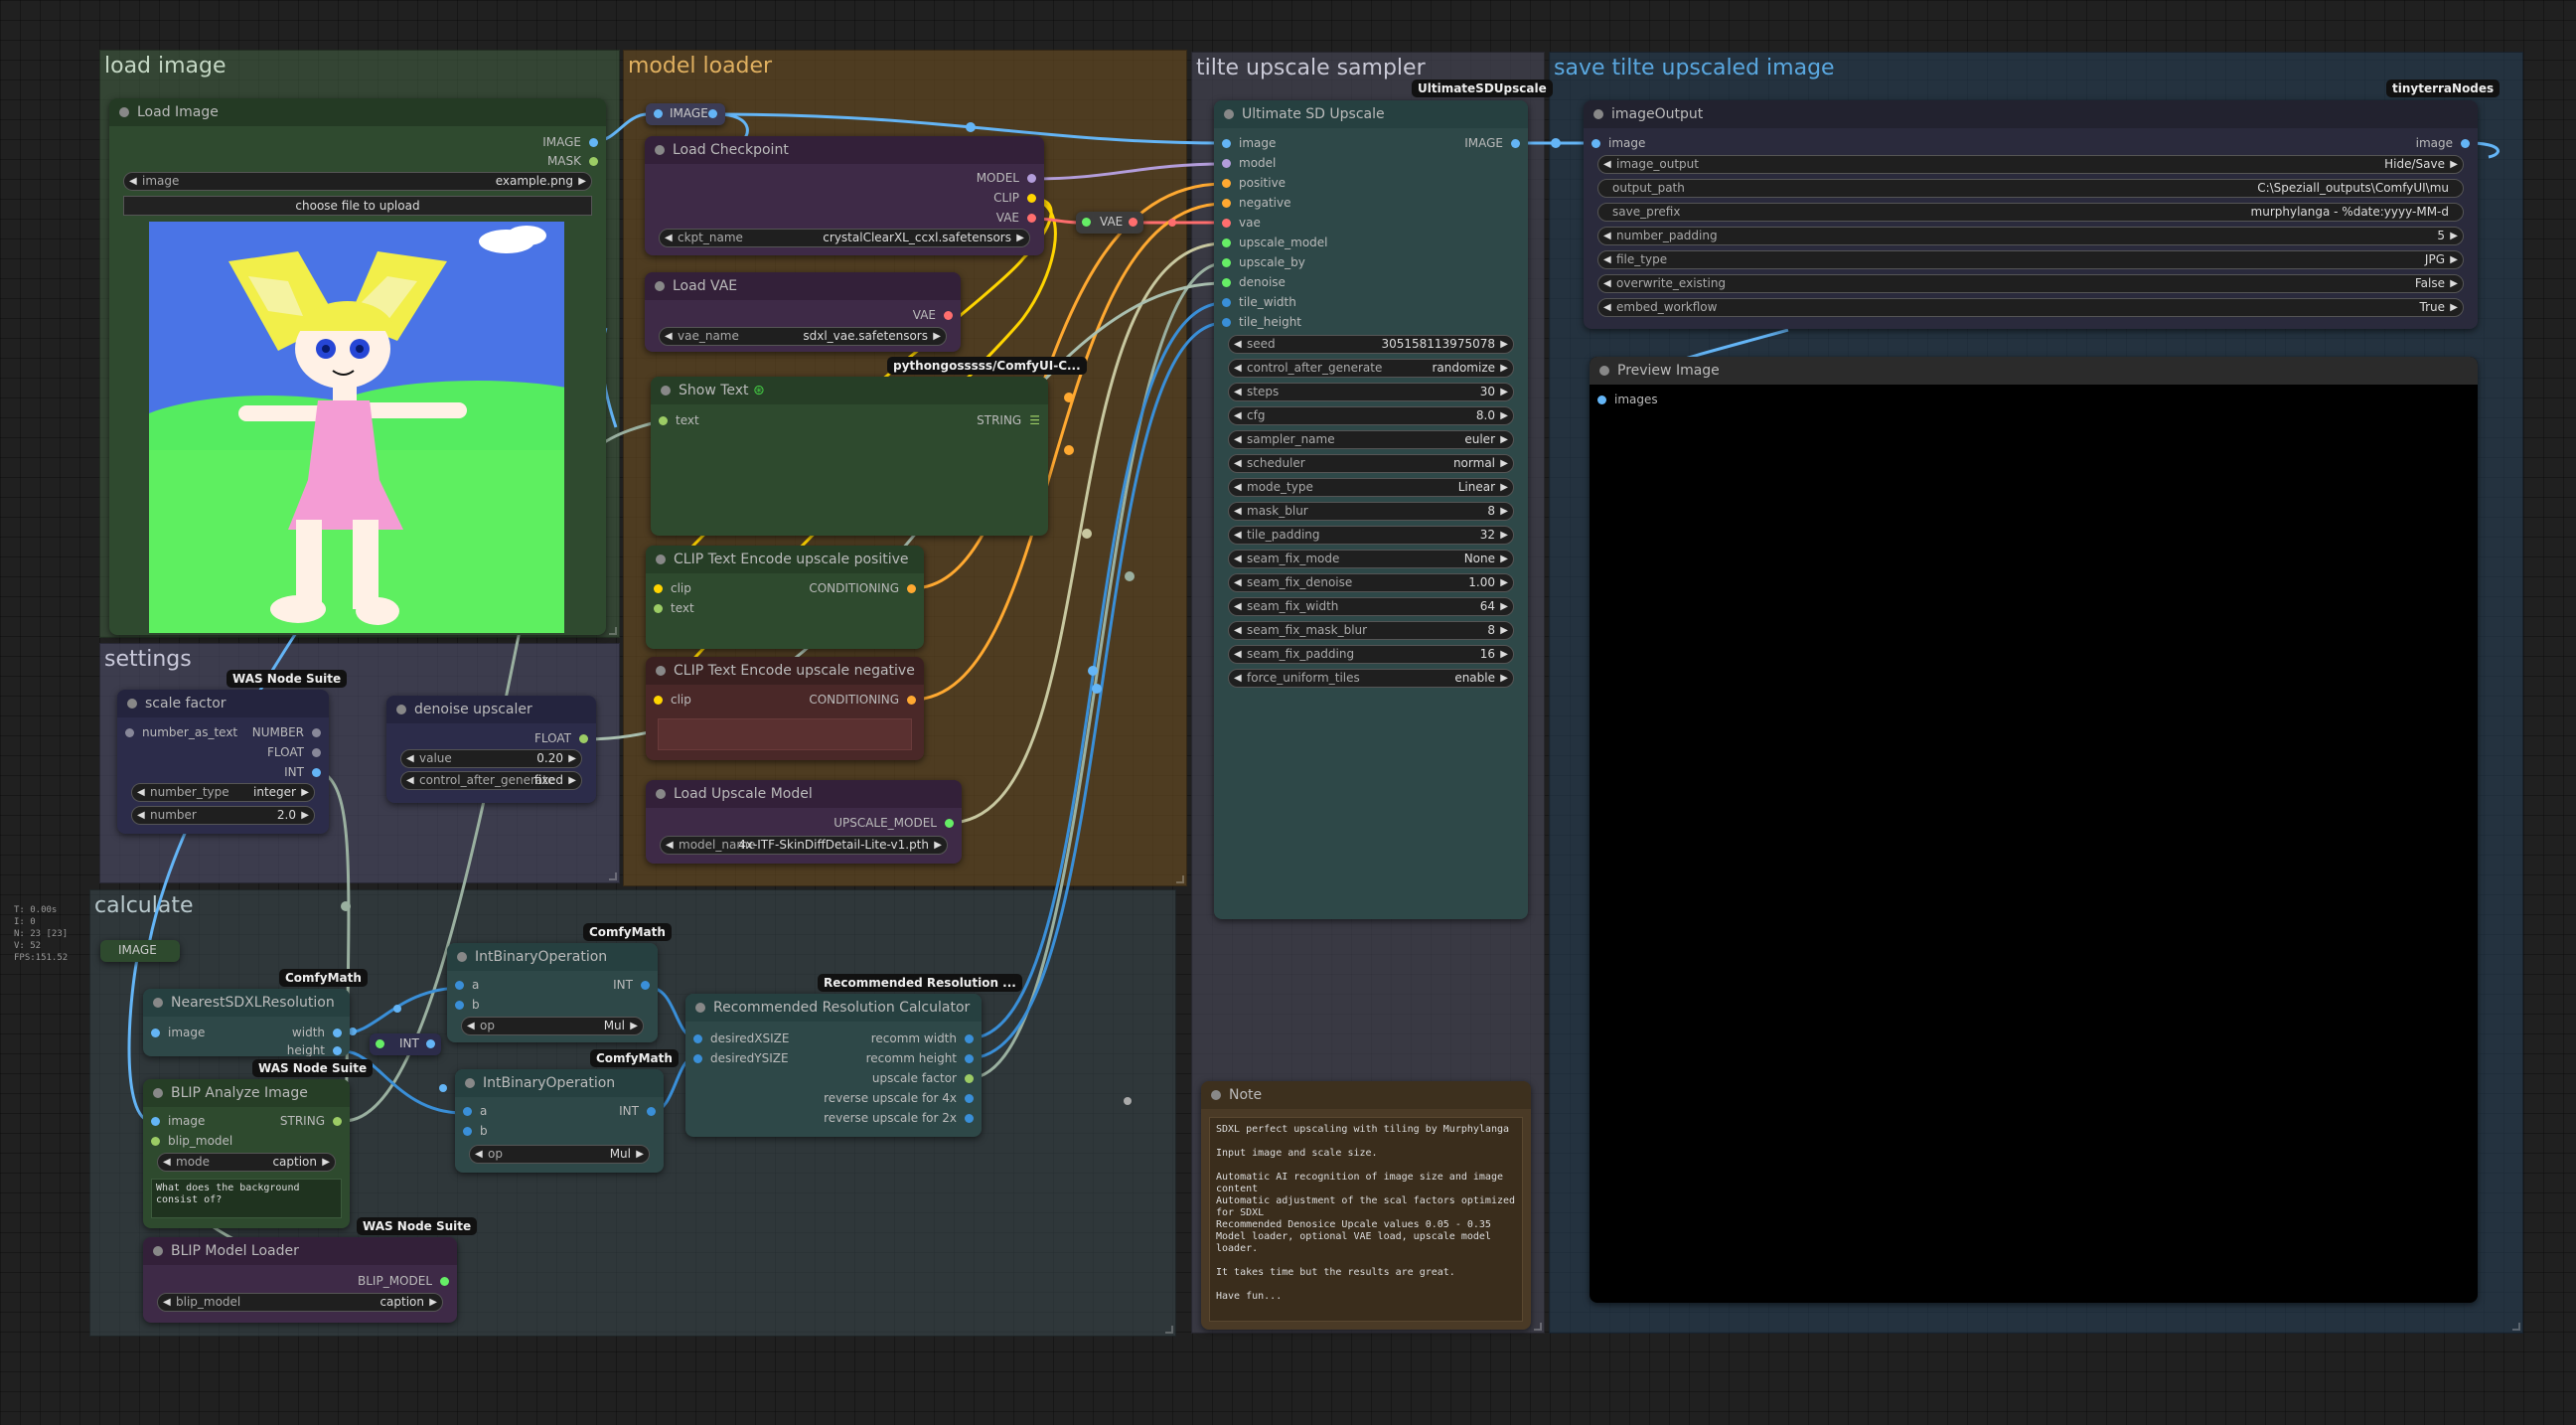  I want to click on op-combo: ◀ op Mul ▶, so click(559, 1154).